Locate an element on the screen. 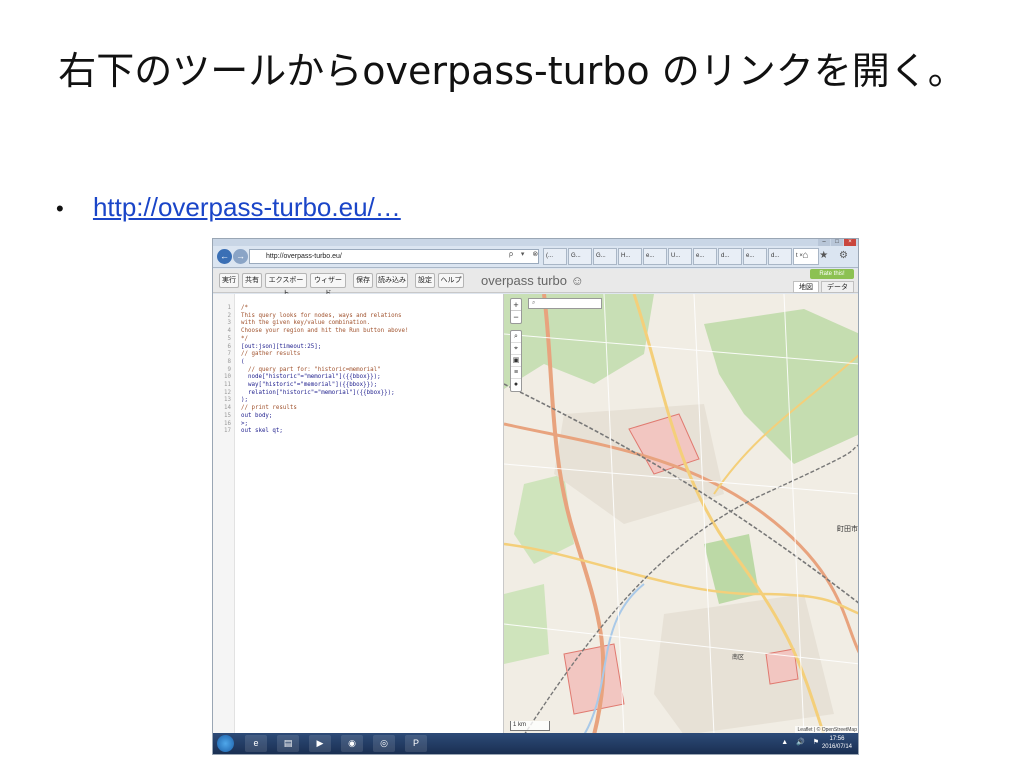 The width and height of the screenshot is (1024, 768). toolbar-button: ウィザード is located at coordinates (328, 285).